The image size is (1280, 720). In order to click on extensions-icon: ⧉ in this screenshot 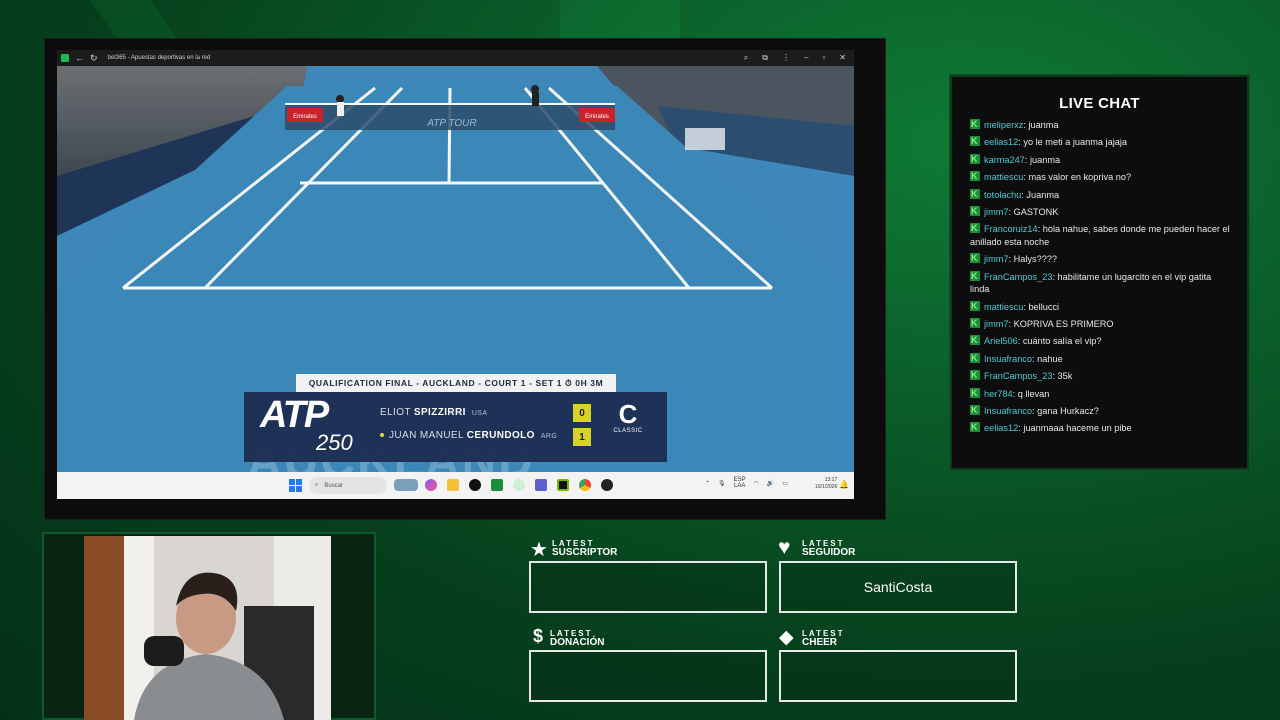, I will do `click(765, 58)`.